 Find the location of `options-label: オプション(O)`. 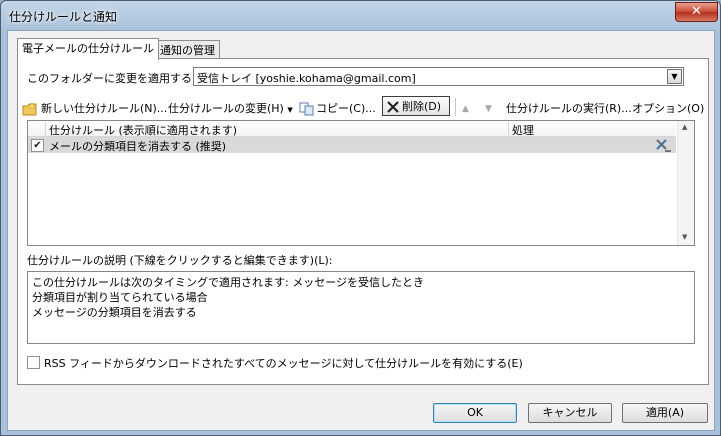

options-label: オプション(O) is located at coordinates (668, 108).